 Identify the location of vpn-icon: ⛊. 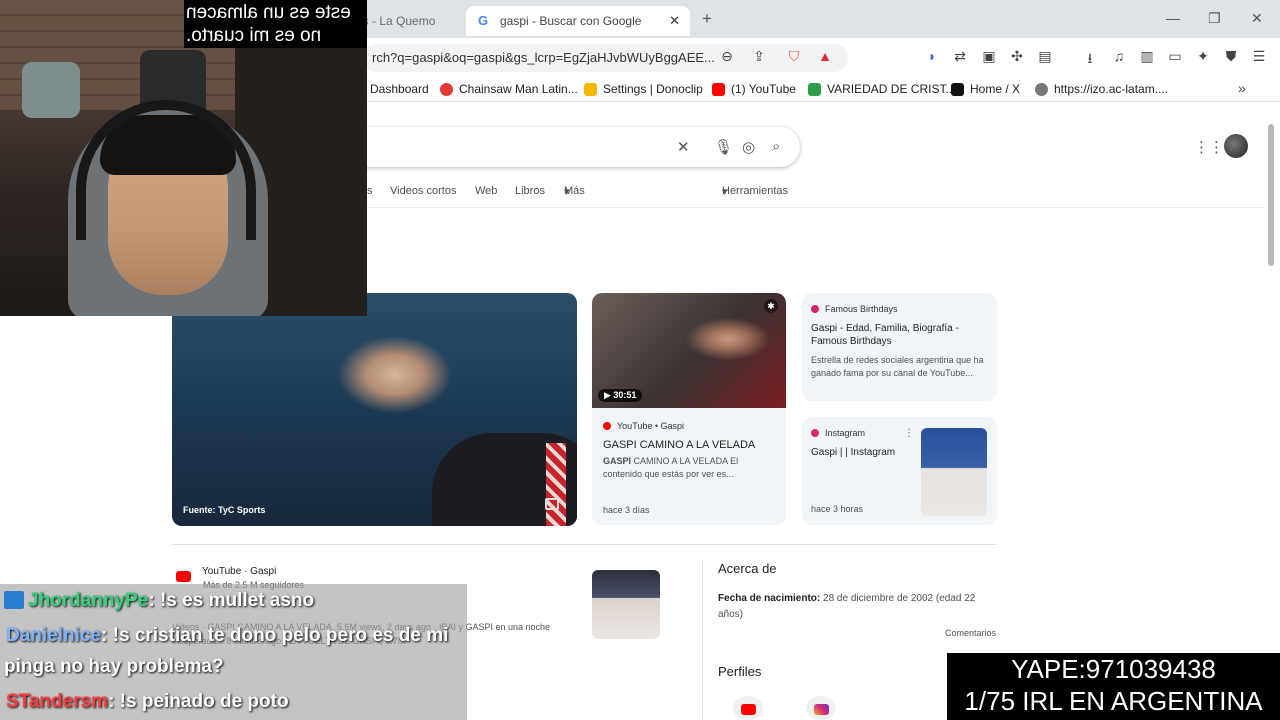
(1231, 56).